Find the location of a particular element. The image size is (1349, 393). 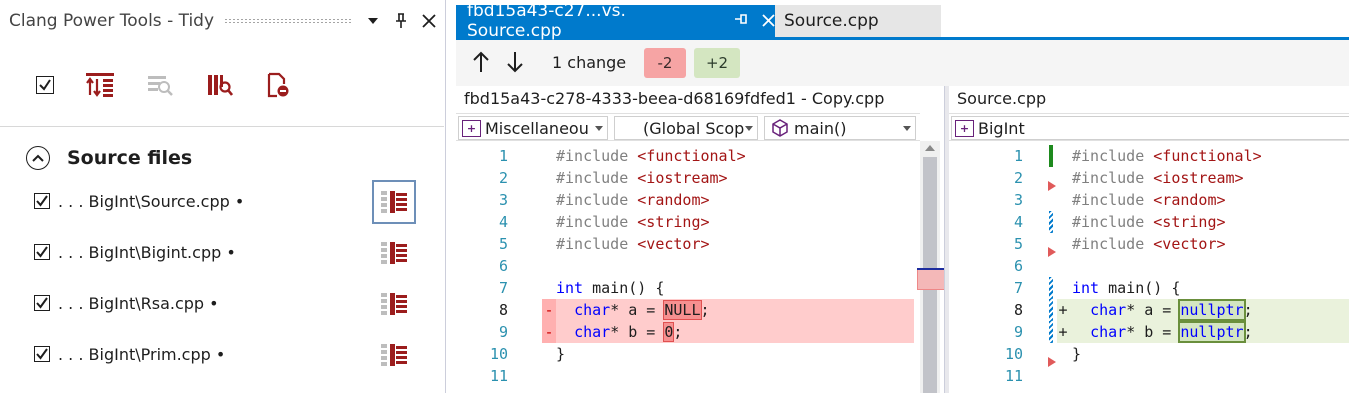

code-token: * b = is located at coordinates (1153, 332).